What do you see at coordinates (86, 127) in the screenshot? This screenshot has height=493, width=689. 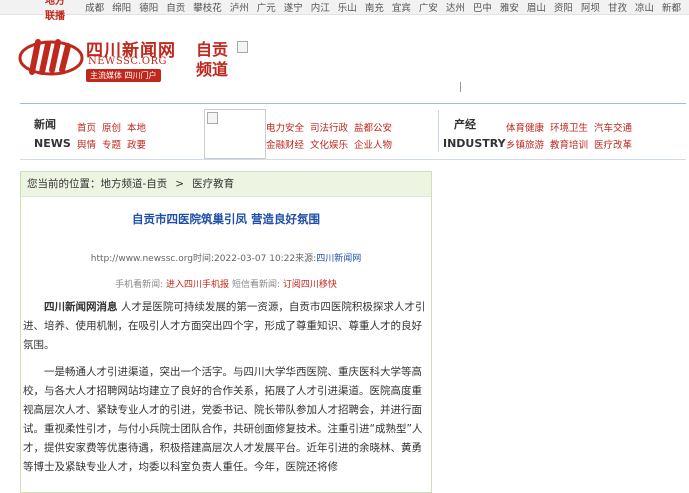 I see `nav-link: 首页` at bounding box center [86, 127].